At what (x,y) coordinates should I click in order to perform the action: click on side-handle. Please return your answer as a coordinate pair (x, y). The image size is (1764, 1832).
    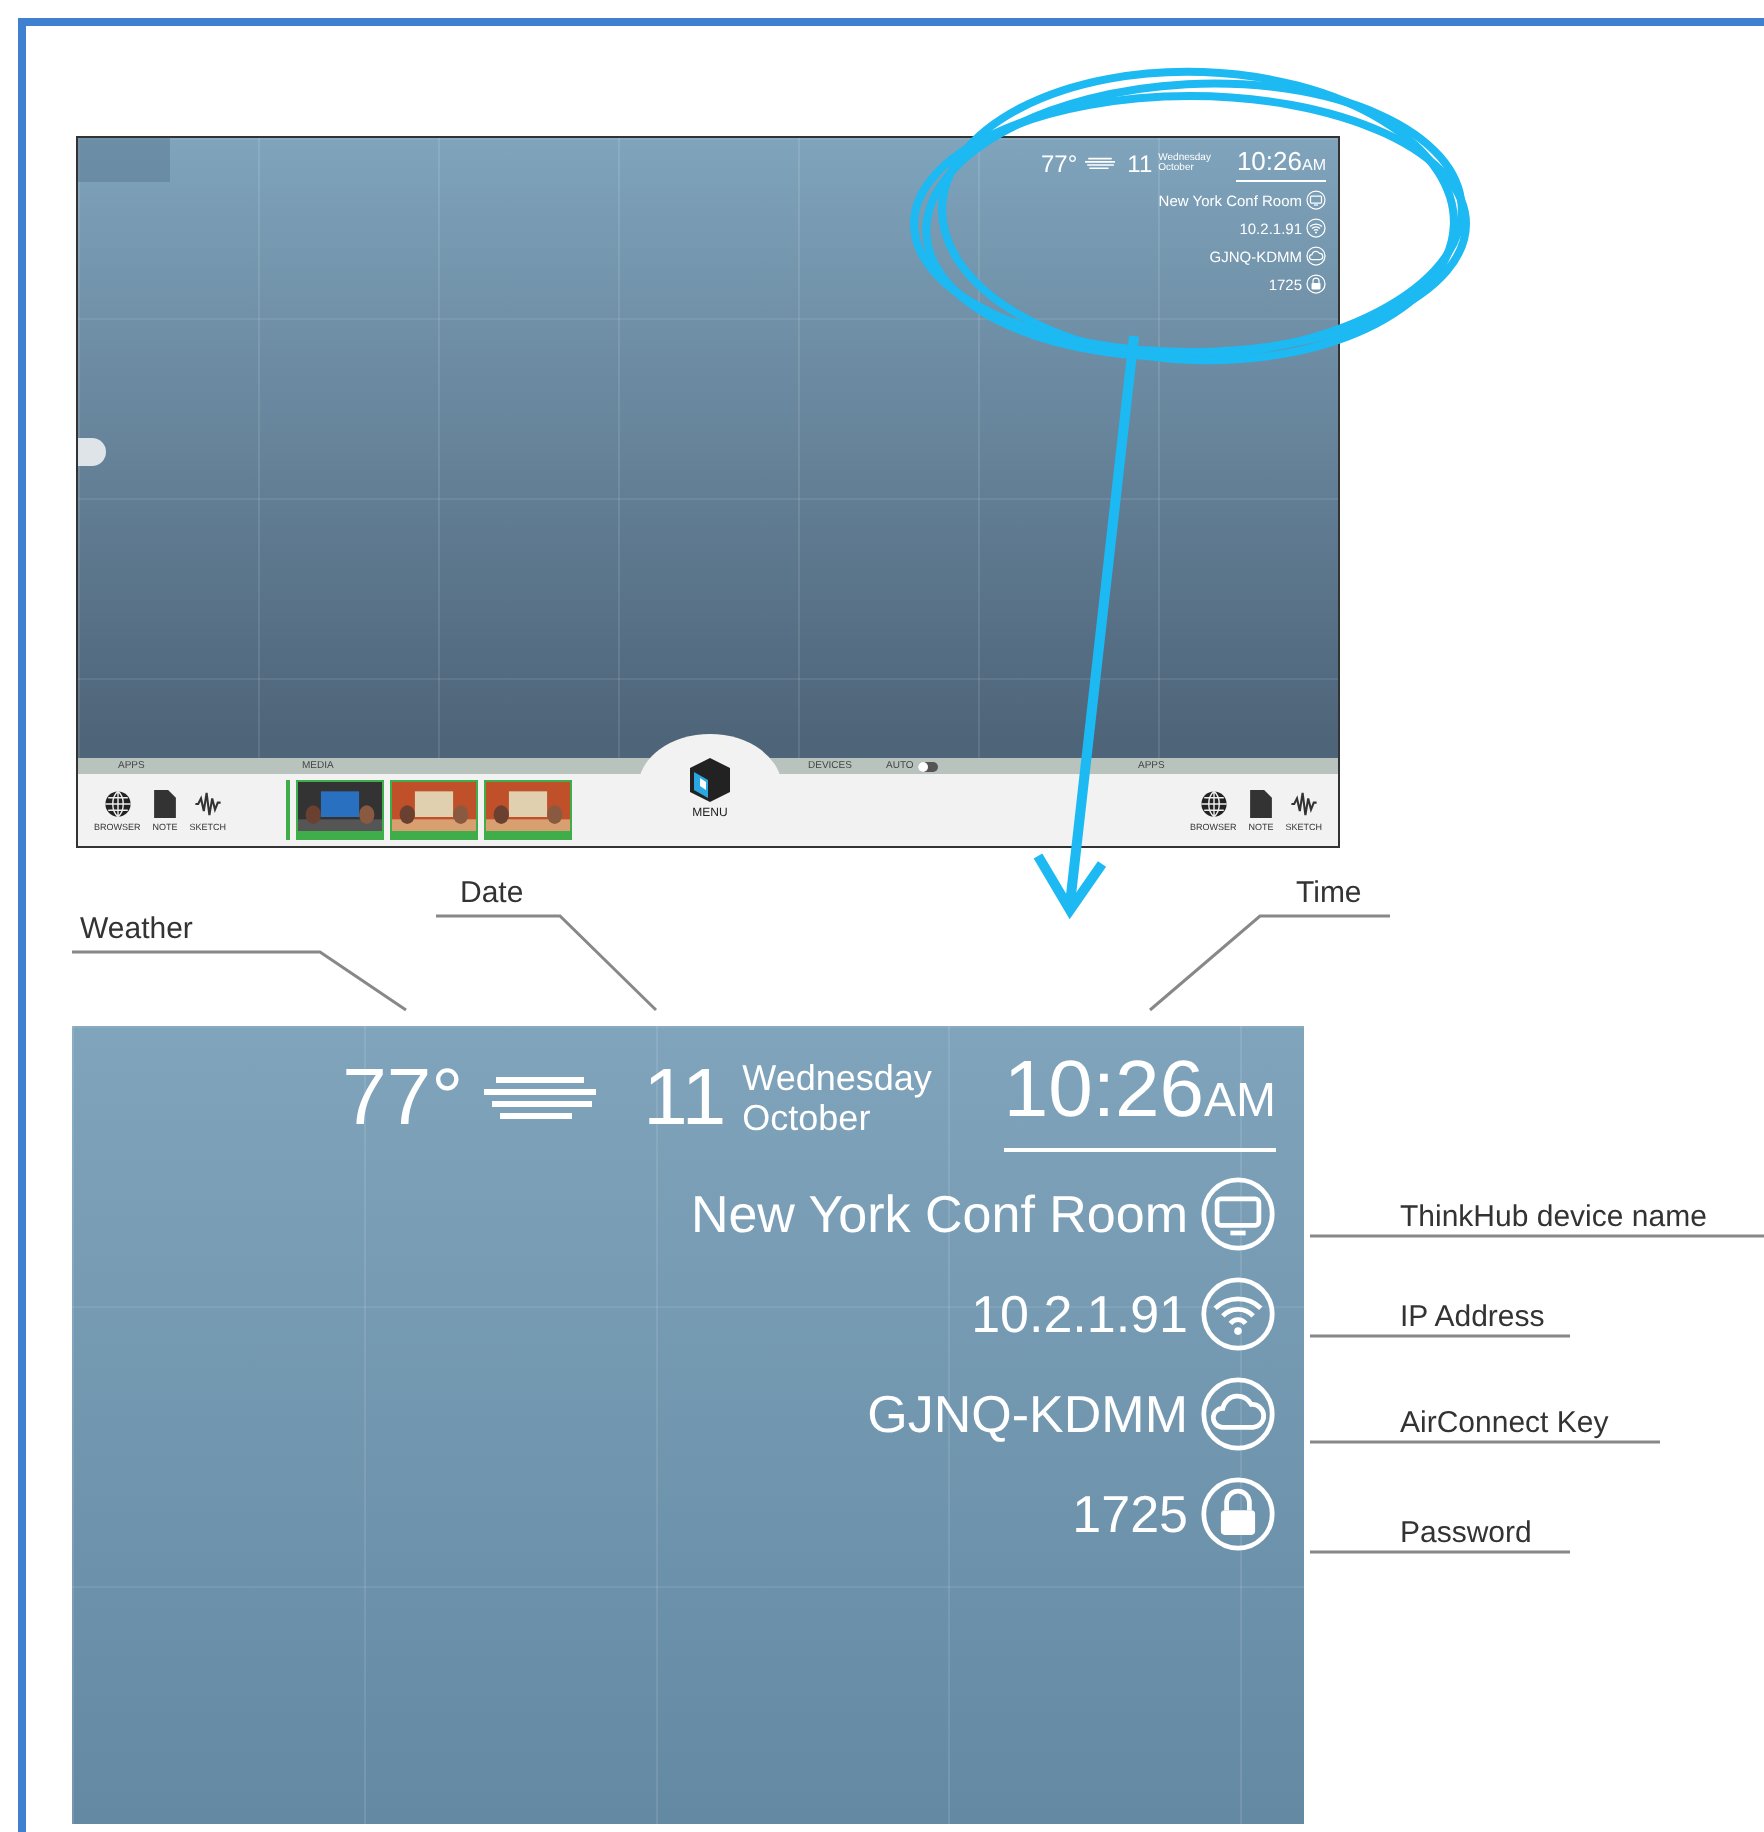
    Looking at the image, I should click on (92, 452).